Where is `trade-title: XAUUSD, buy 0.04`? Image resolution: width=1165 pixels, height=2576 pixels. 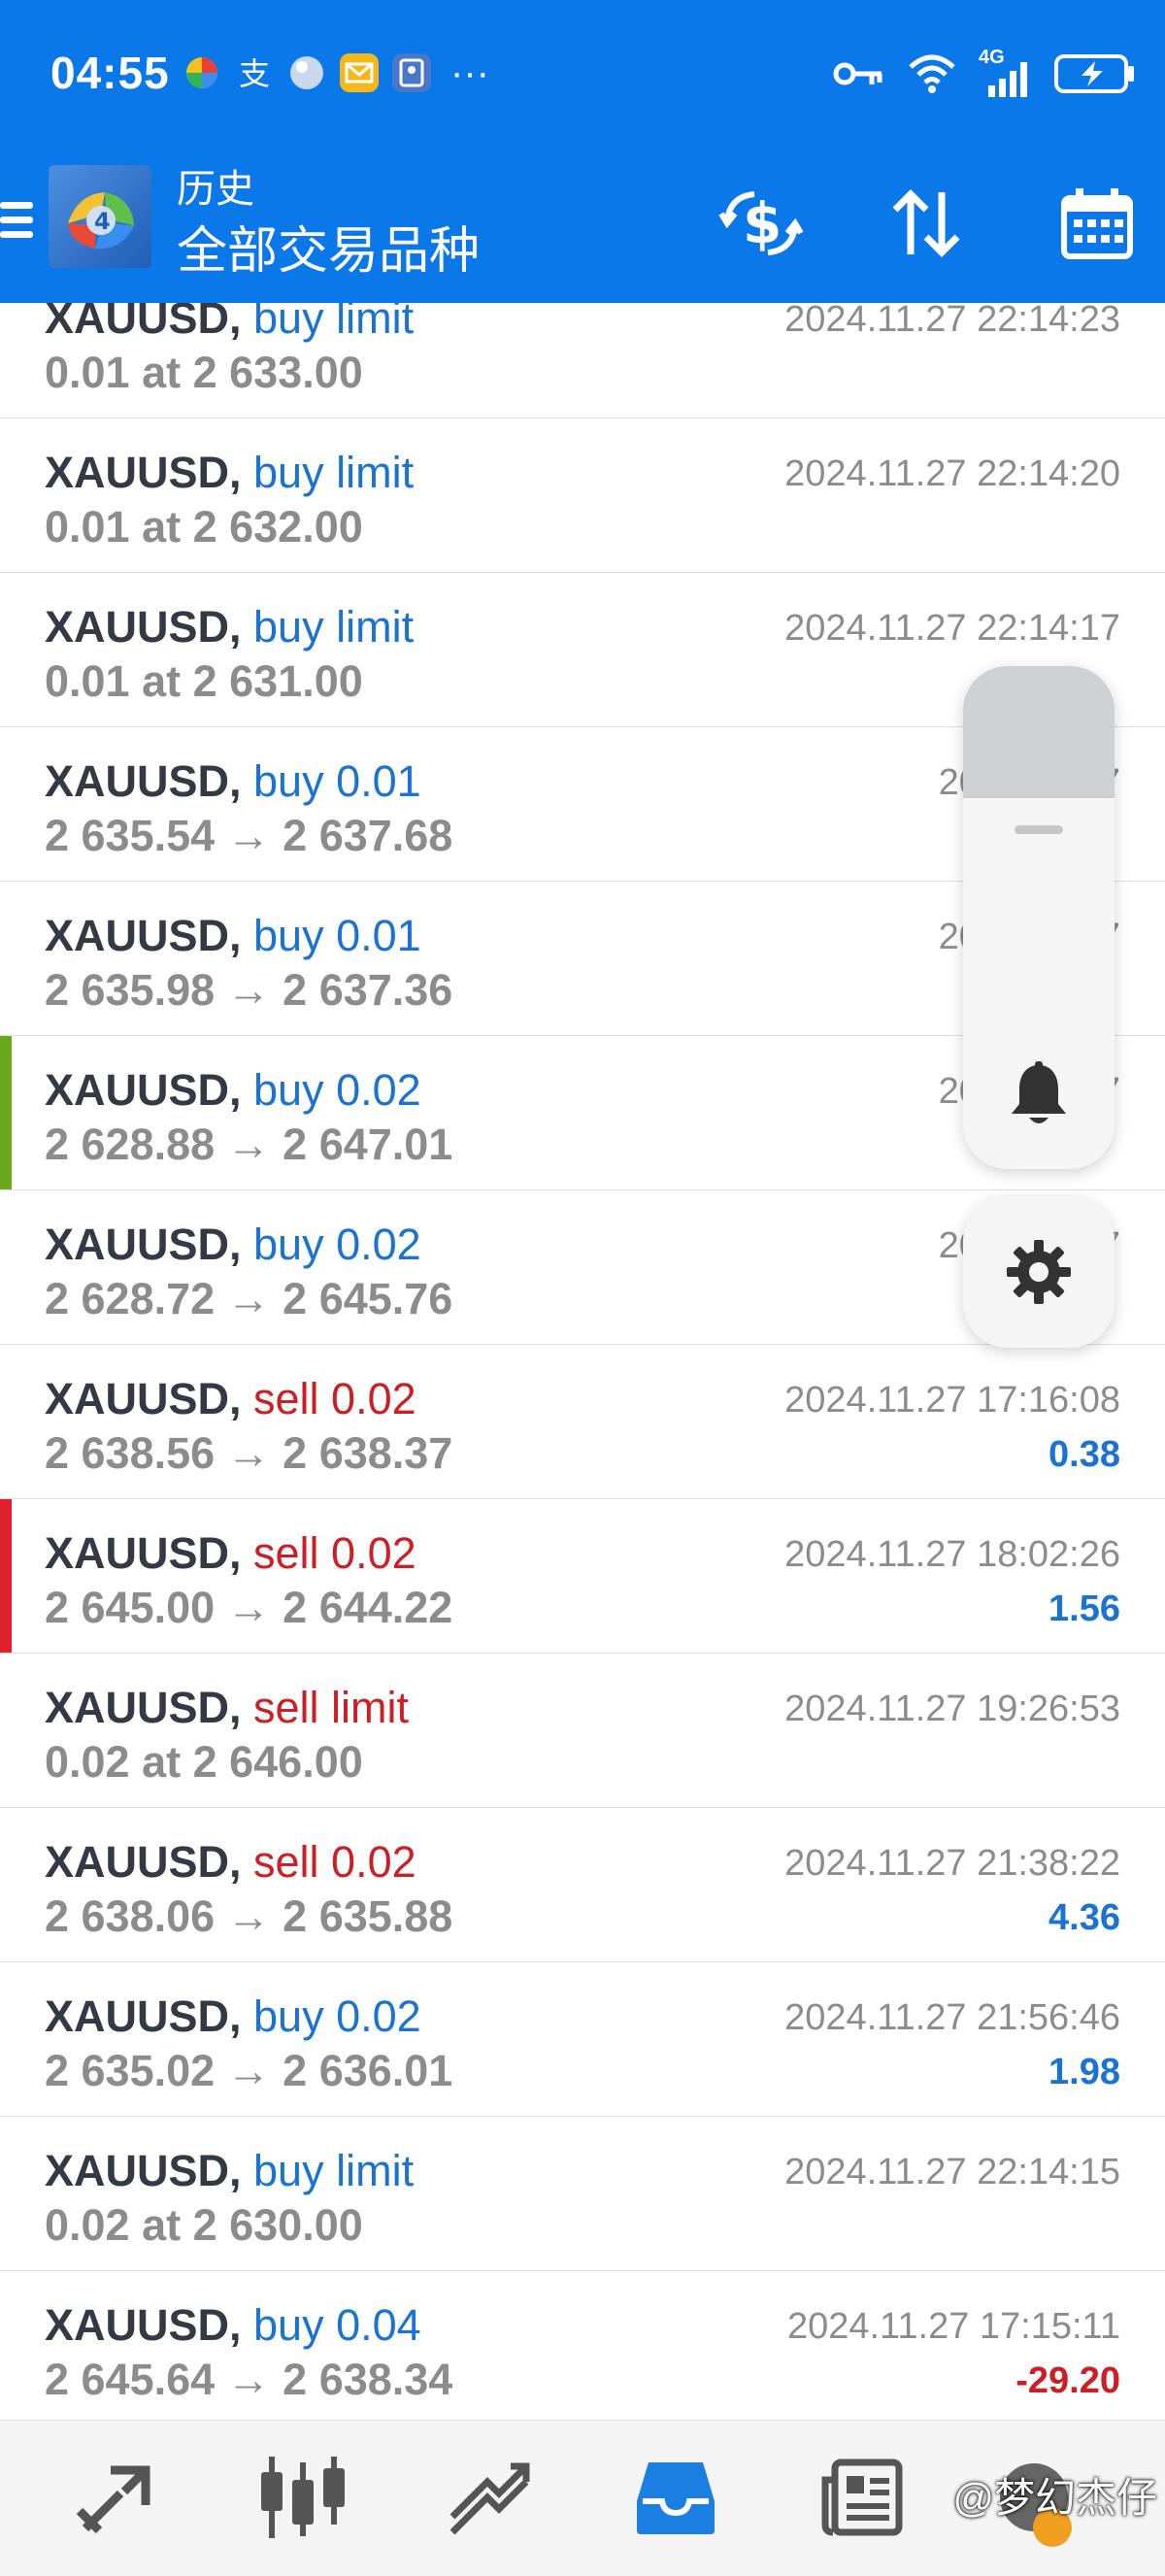 trade-title: XAUUSD, buy 0.04 is located at coordinates (233, 2326).